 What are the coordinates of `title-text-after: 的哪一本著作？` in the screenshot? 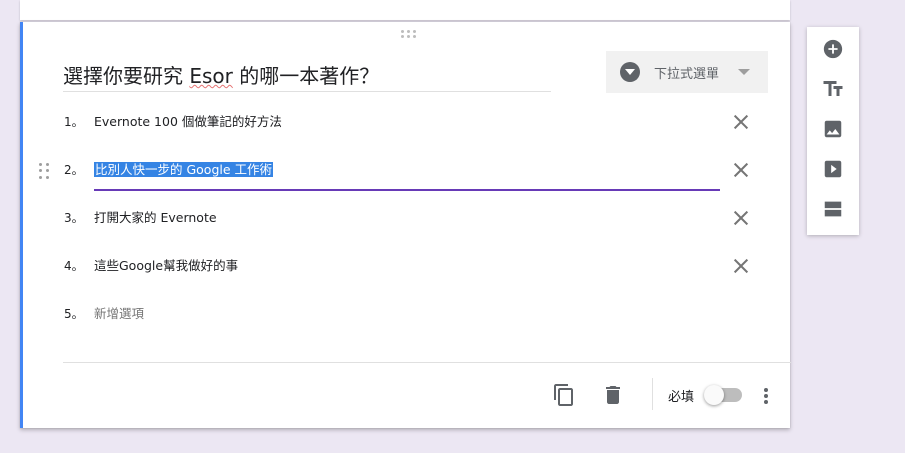 It's located at (306, 76).